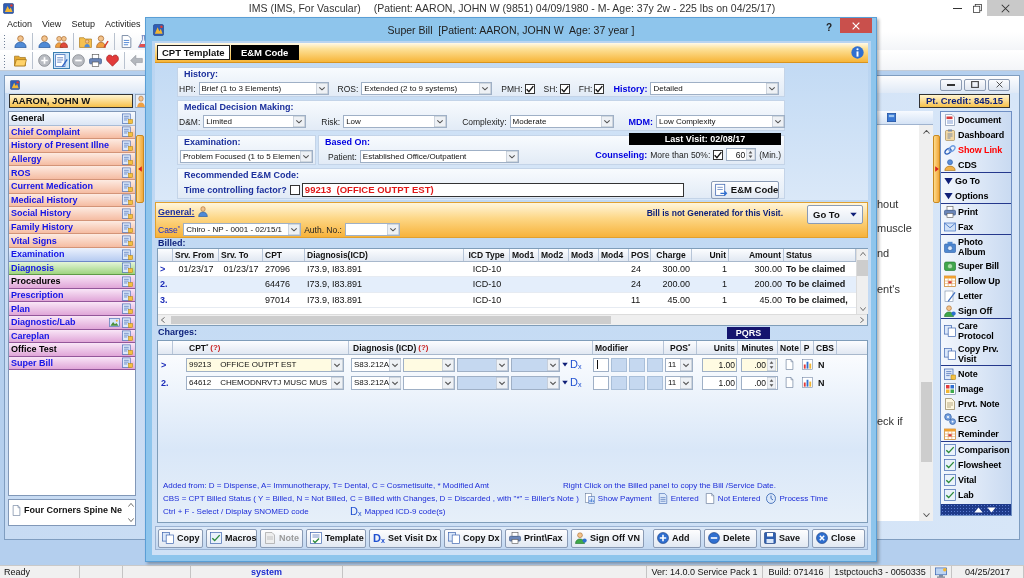  I want to click on column-header: Diagnosis(ICD), so click(337, 255).